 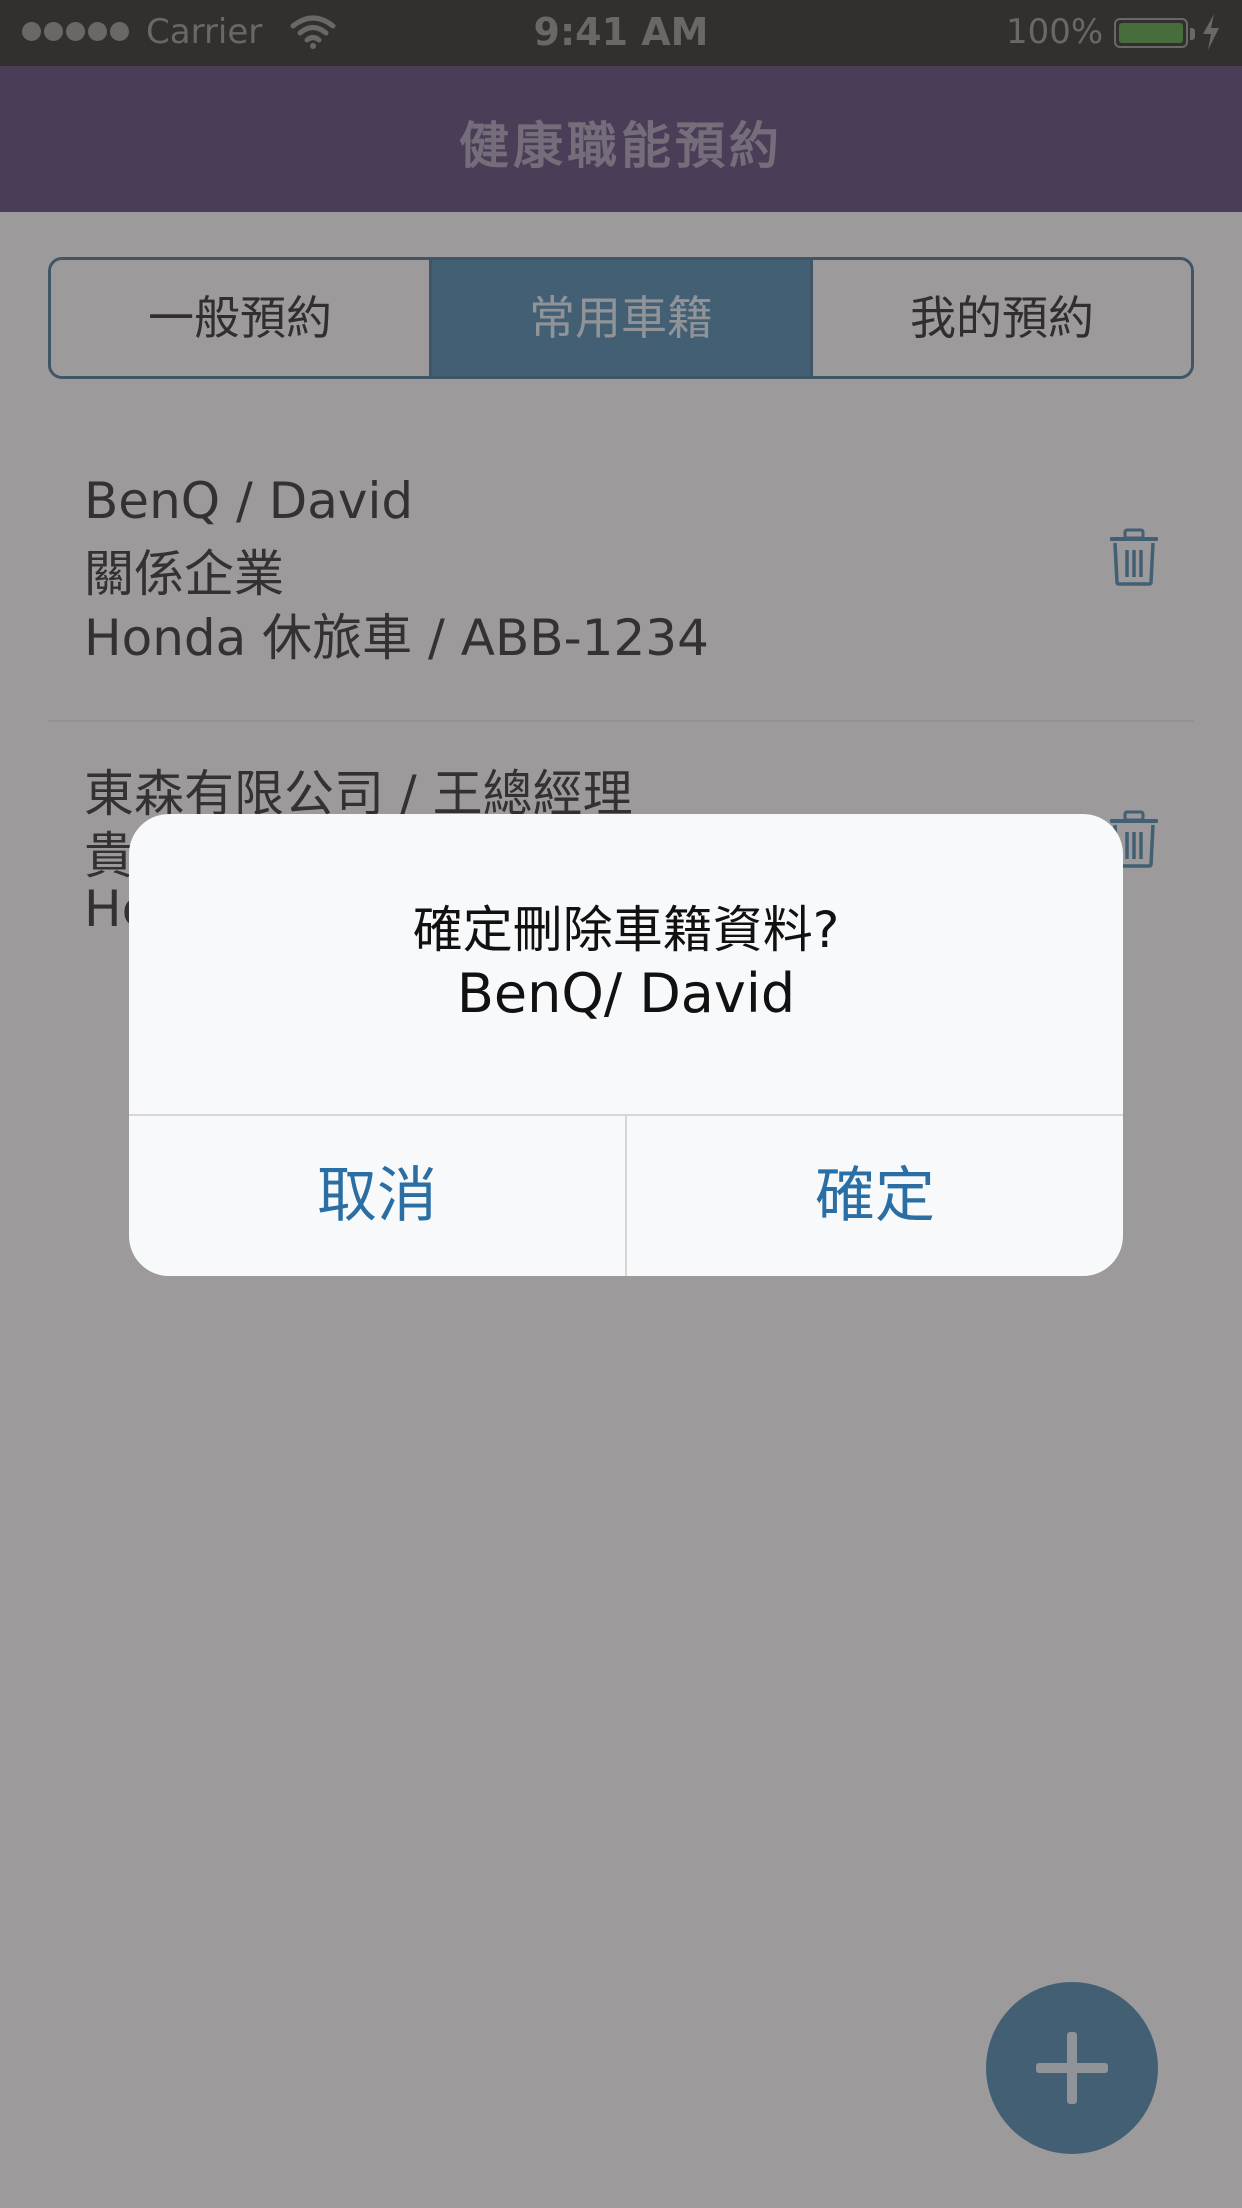 What do you see at coordinates (875, 1196) in the screenshot?
I see `confirm-button: 確定` at bounding box center [875, 1196].